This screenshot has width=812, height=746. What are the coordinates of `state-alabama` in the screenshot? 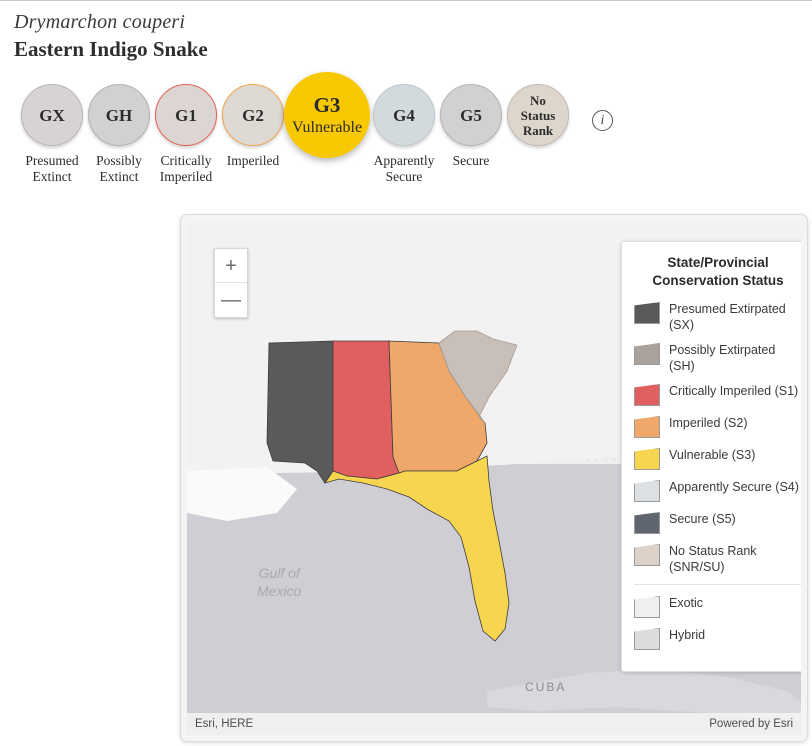 It's located at (366, 410).